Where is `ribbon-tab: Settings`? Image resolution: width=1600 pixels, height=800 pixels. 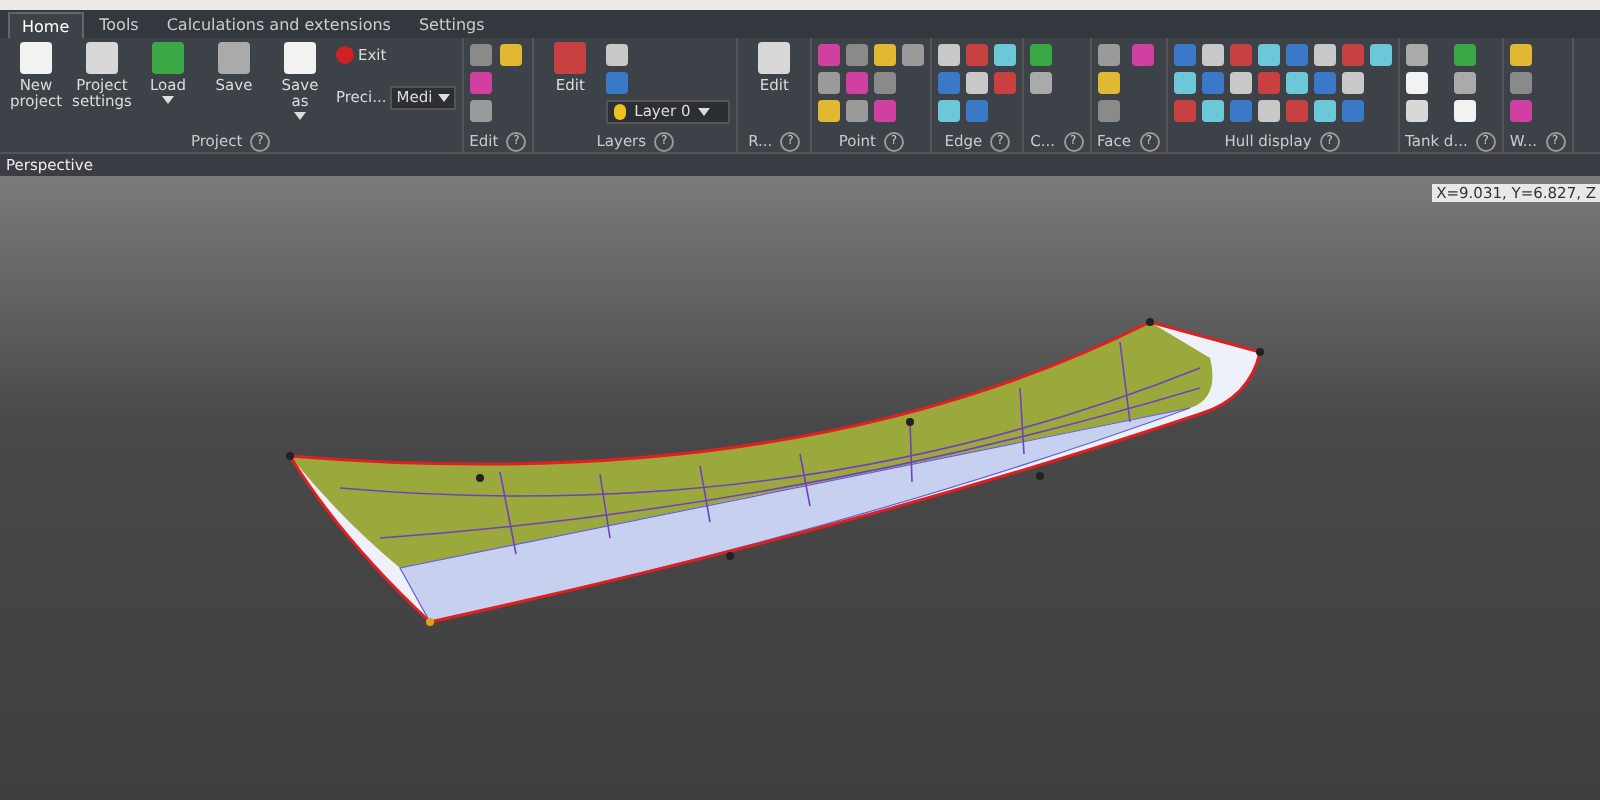 ribbon-tab: Settings is located at coordinates (451, 25).